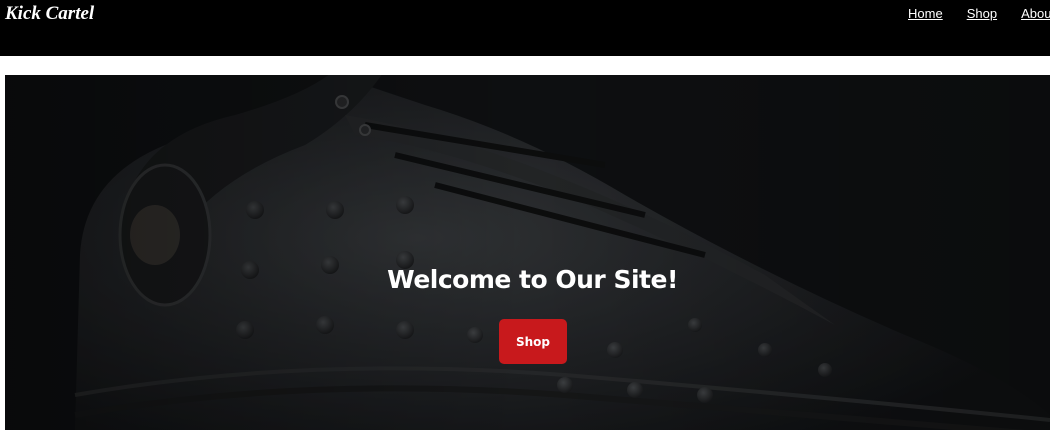 The image size is (1050, 430). Describe the element at coordinates (533, 341) in the screenshot. I see `hero-shop-button: Shop` at that location.